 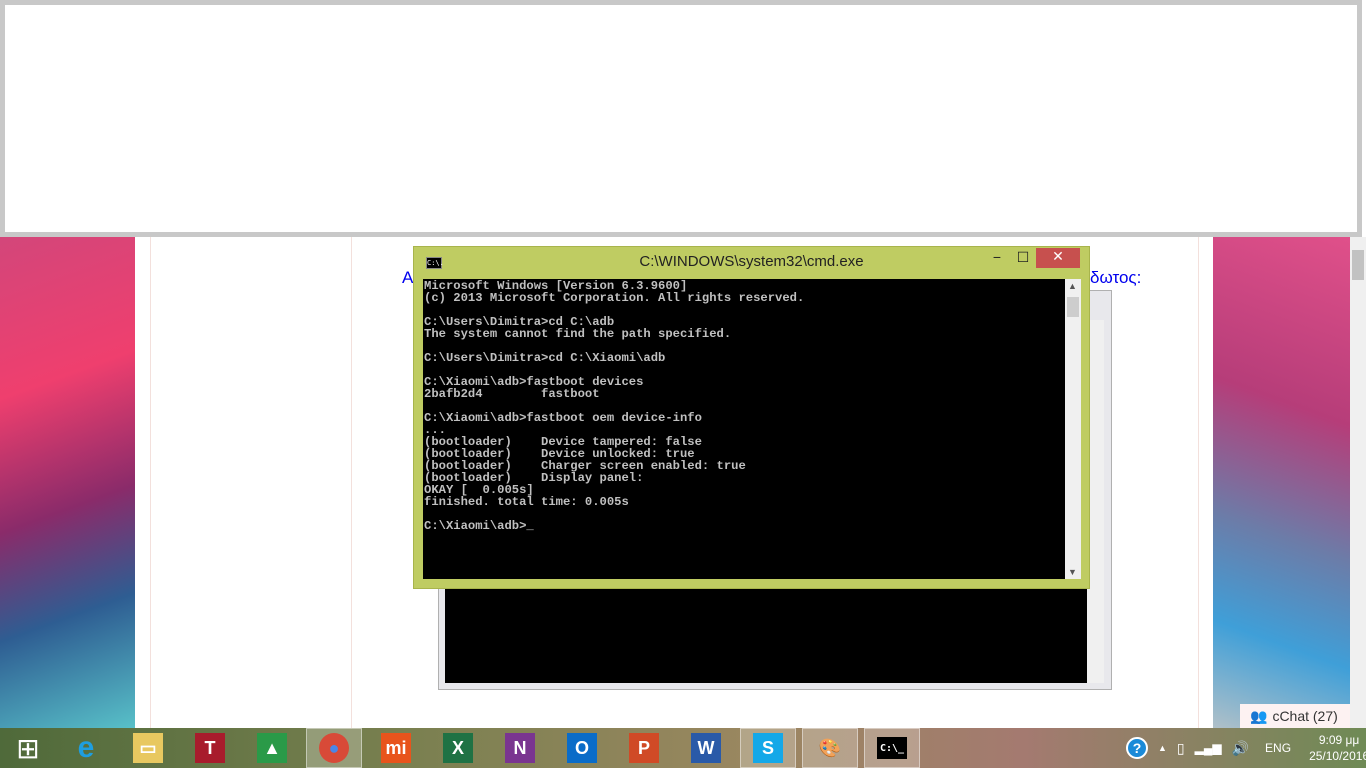 I want to click on console-line: 2bafb2d4 fastboot, so click(x=512, y=394).